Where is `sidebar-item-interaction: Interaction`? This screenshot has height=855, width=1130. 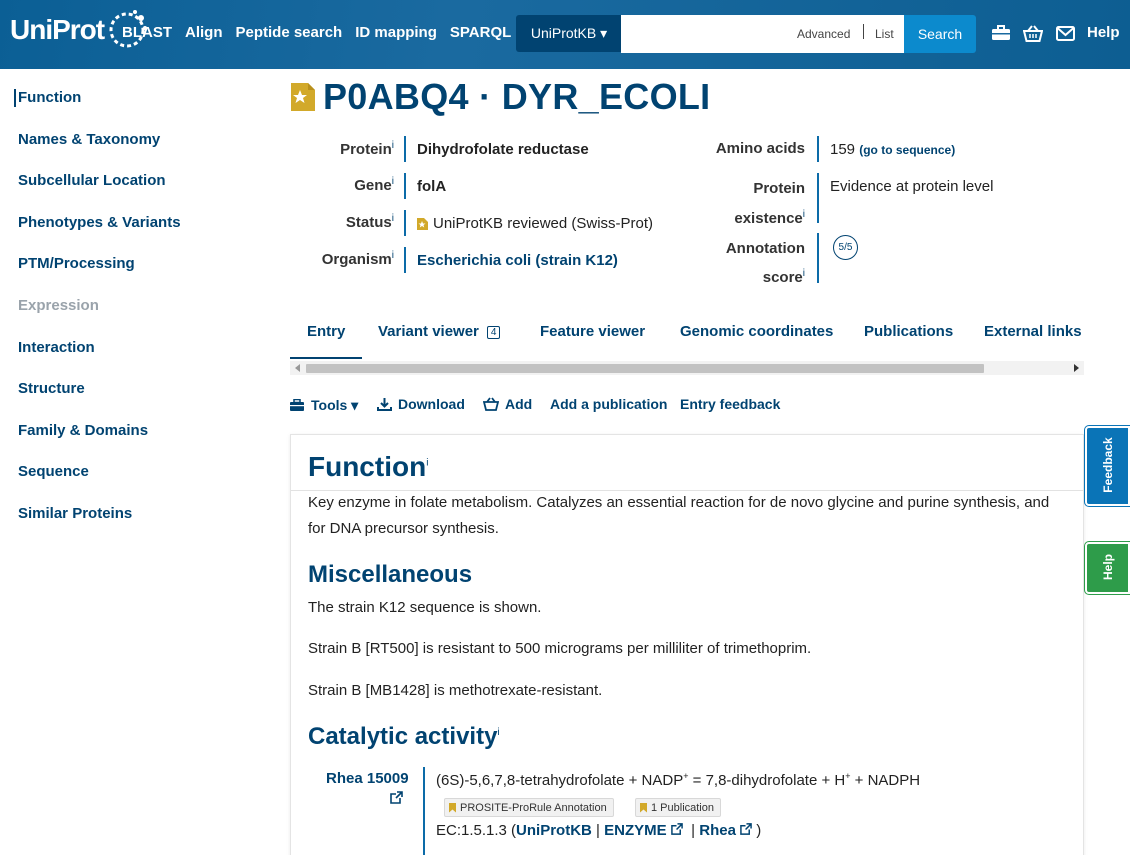 sidebar-item-interaction: Interaction is located at coordinates (56, 347).